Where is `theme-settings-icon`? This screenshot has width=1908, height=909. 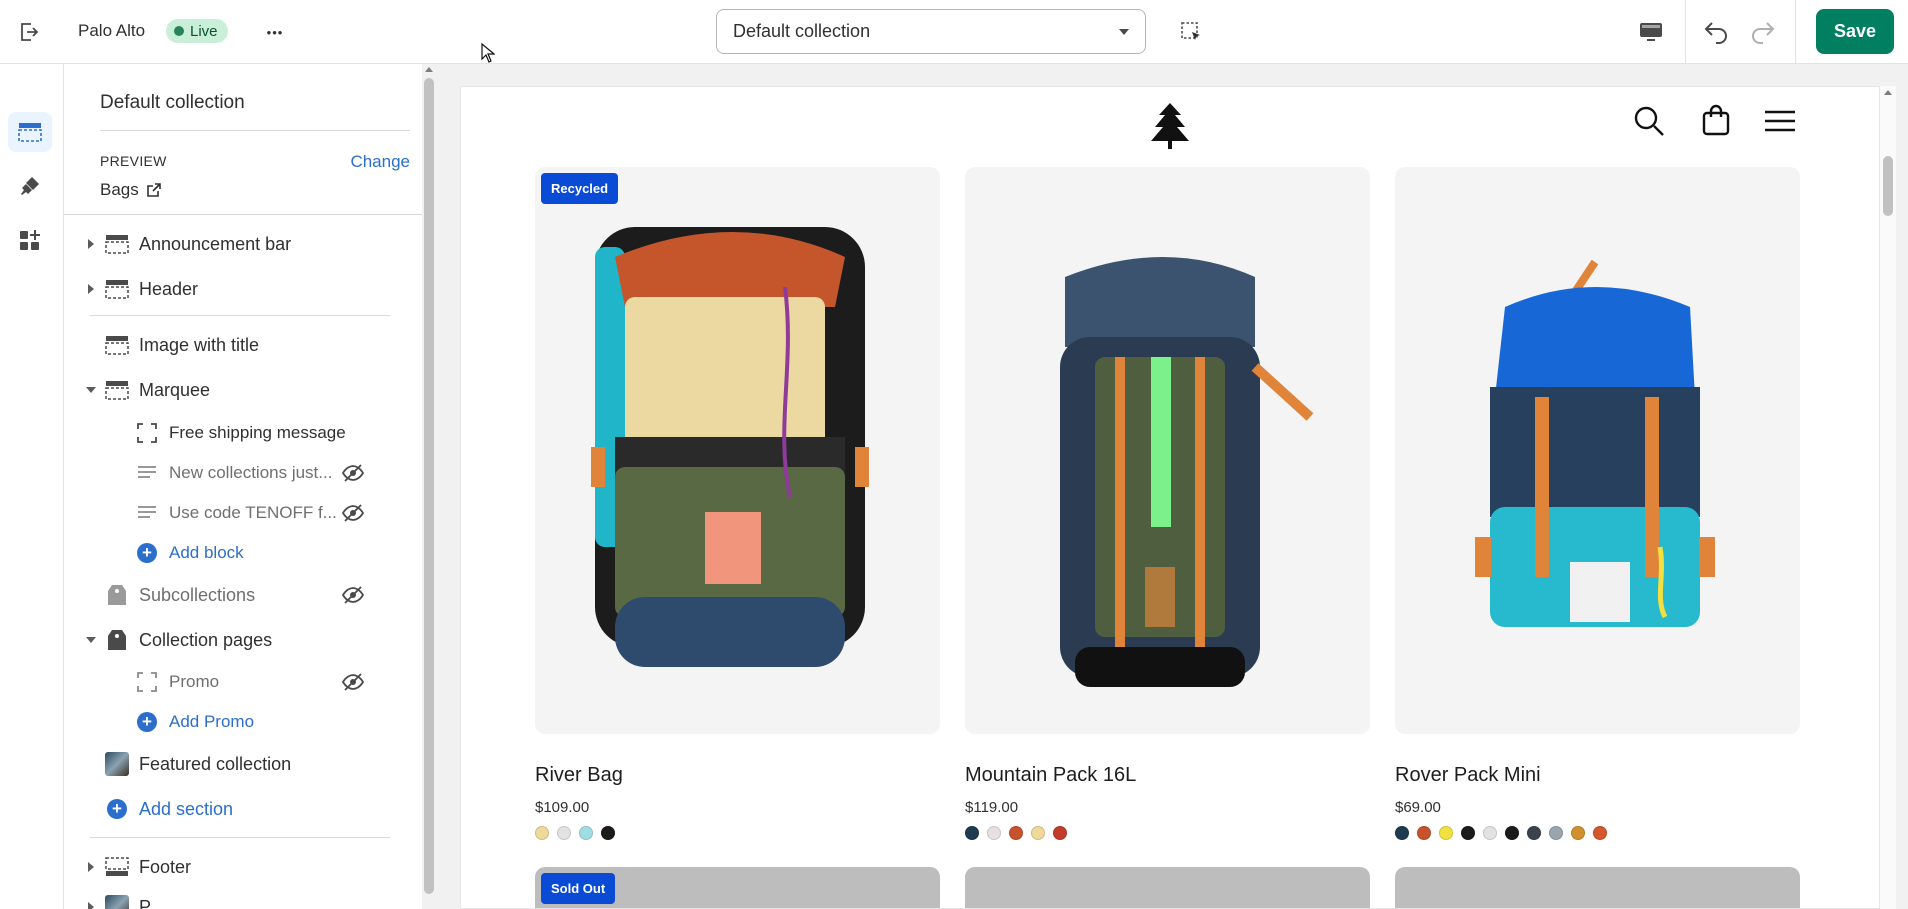
theme-settings-icon is located at coordinates (30, 186).